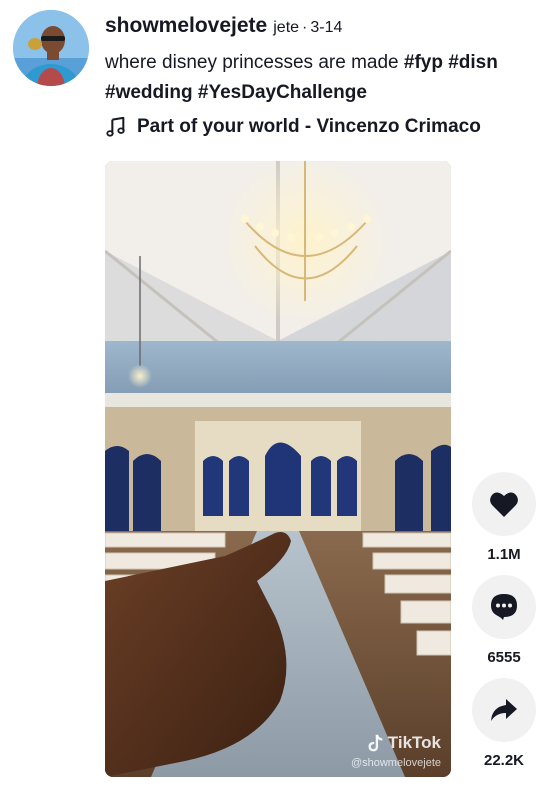 This screenshot has width=543, height=793. What do you see at coordinates (504, 657) in the screenshot?
I see `comment-count: 6555` at bounding box center [504, 657].